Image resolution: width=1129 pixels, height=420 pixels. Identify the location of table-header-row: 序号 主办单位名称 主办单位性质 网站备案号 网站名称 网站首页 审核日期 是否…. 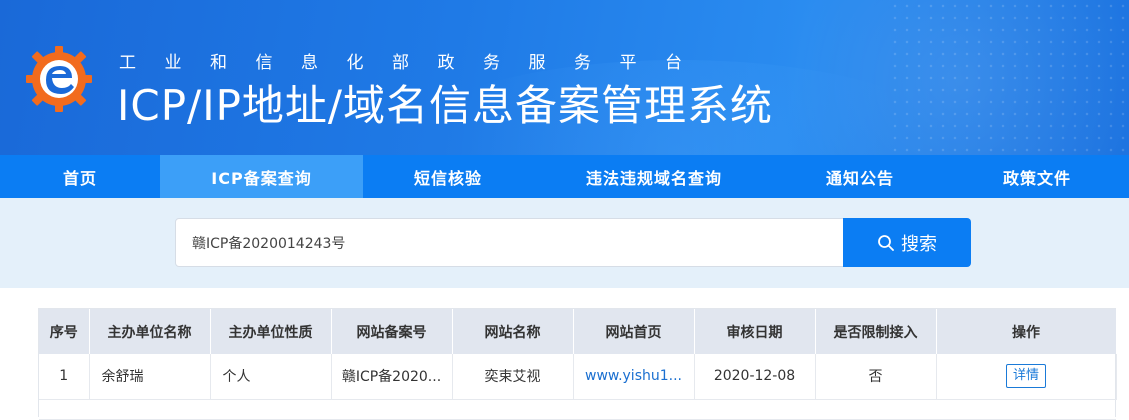
(578, 331).